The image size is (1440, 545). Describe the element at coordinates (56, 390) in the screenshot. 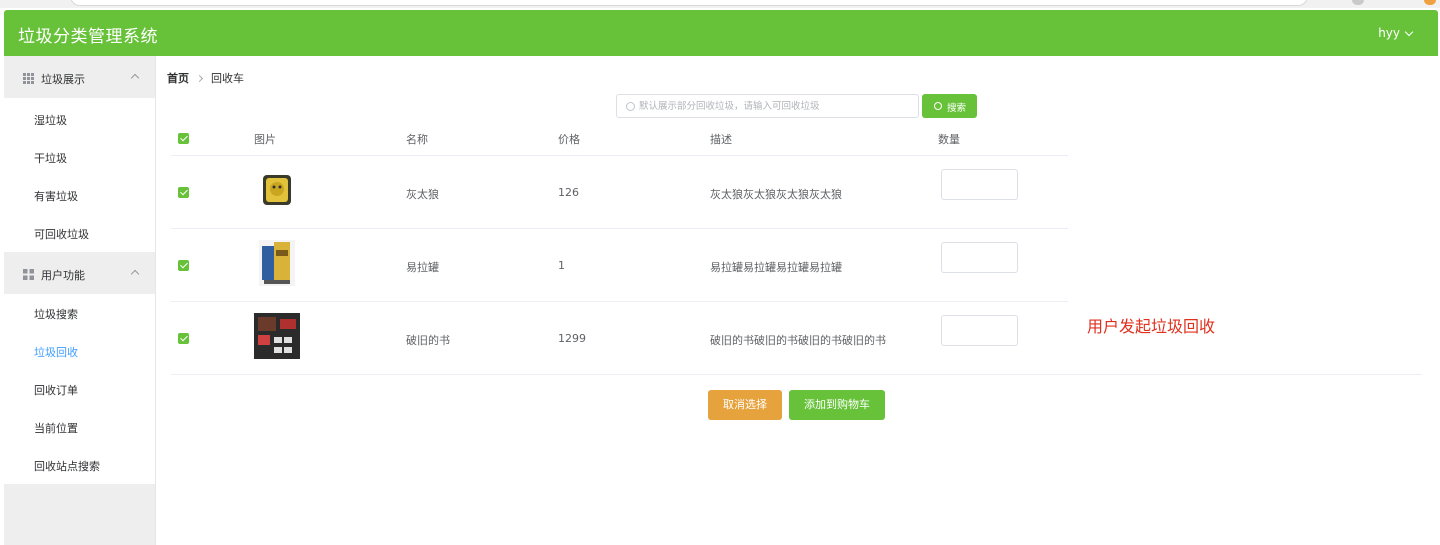

I see `sidebar-item-label: 回收订单` at that location.